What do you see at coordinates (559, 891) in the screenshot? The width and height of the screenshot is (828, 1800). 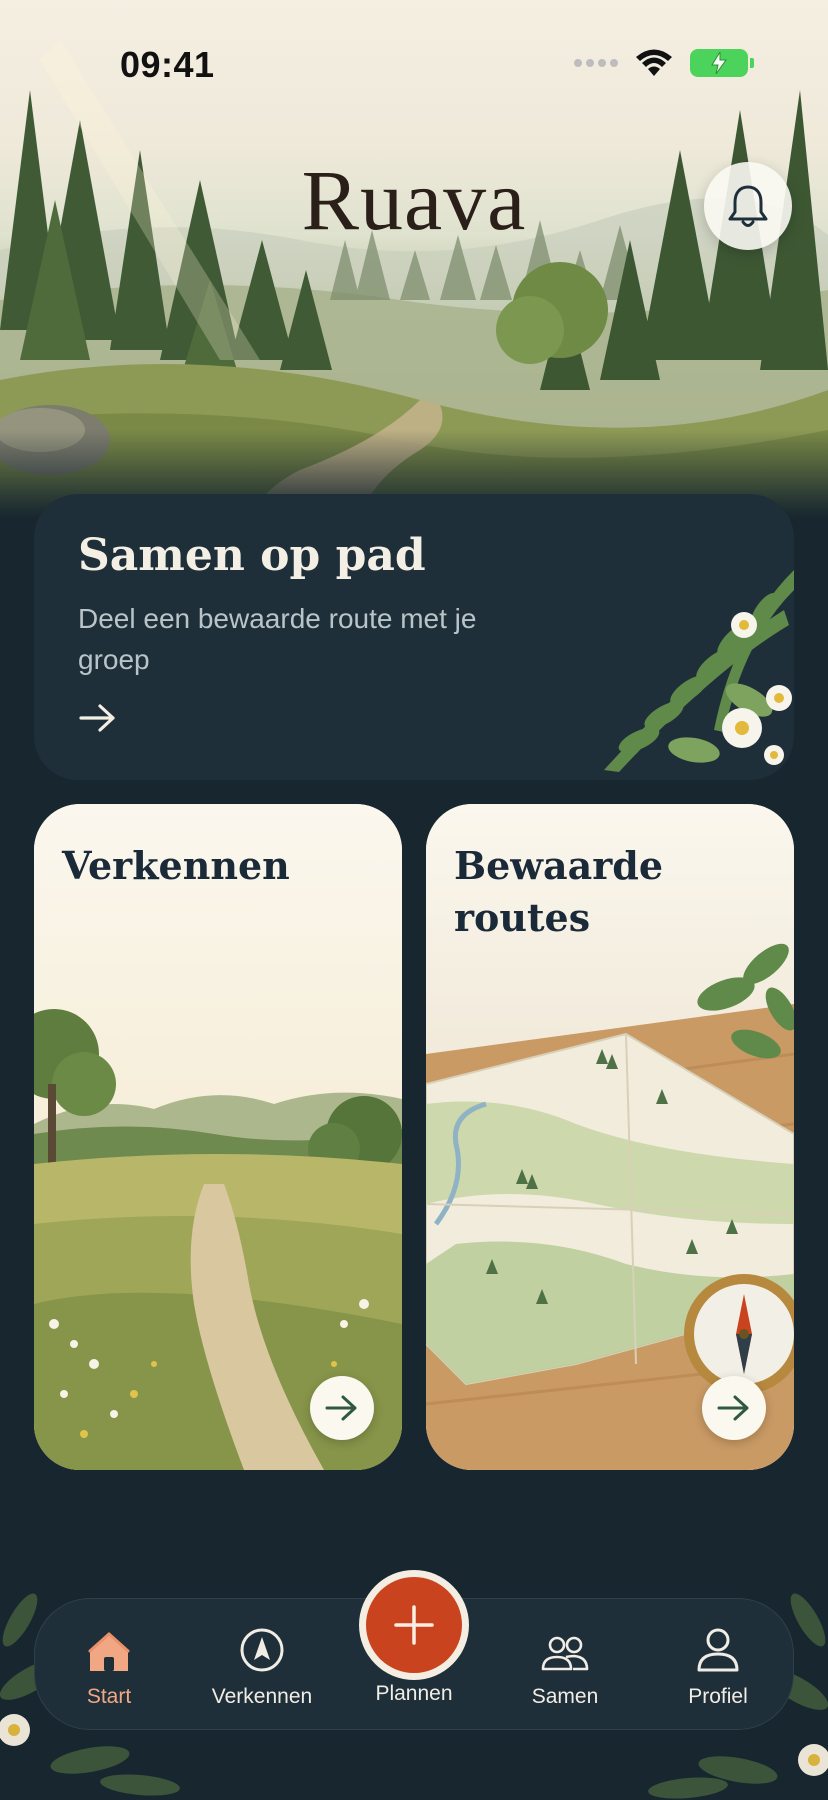 I see `saved-routes-card-title: Bewaarde routes` at bounding box center [559, 891].